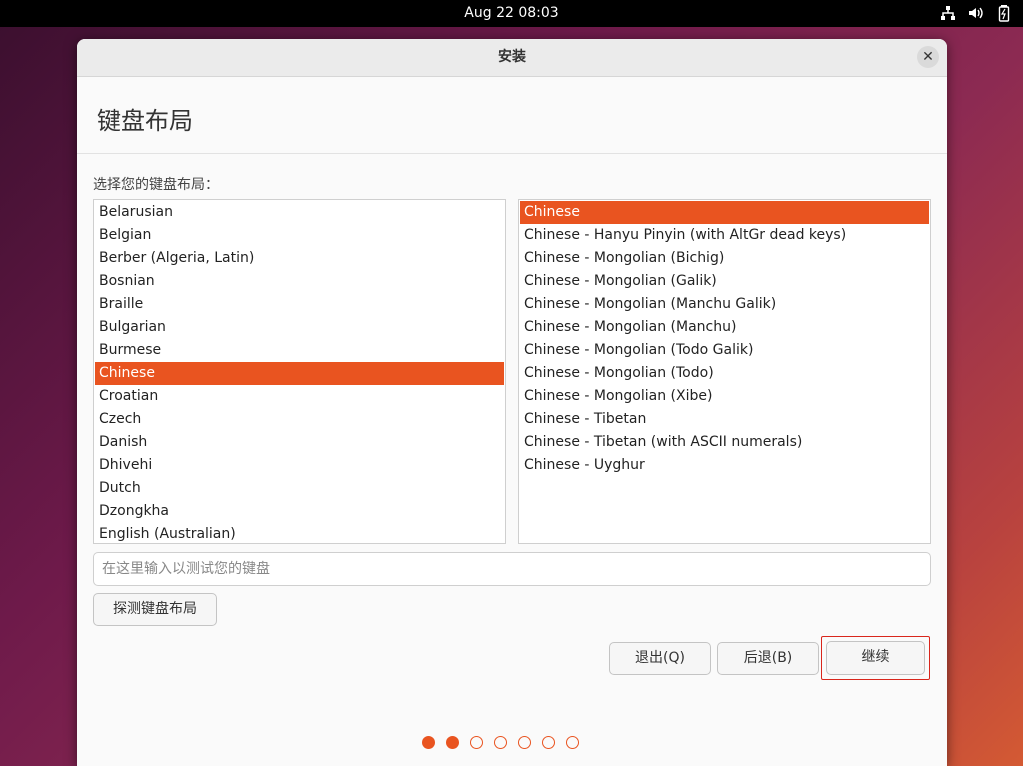 This screenshot has height=766, width=1023. I want to click on close-button: ✕, so click(928, 57).